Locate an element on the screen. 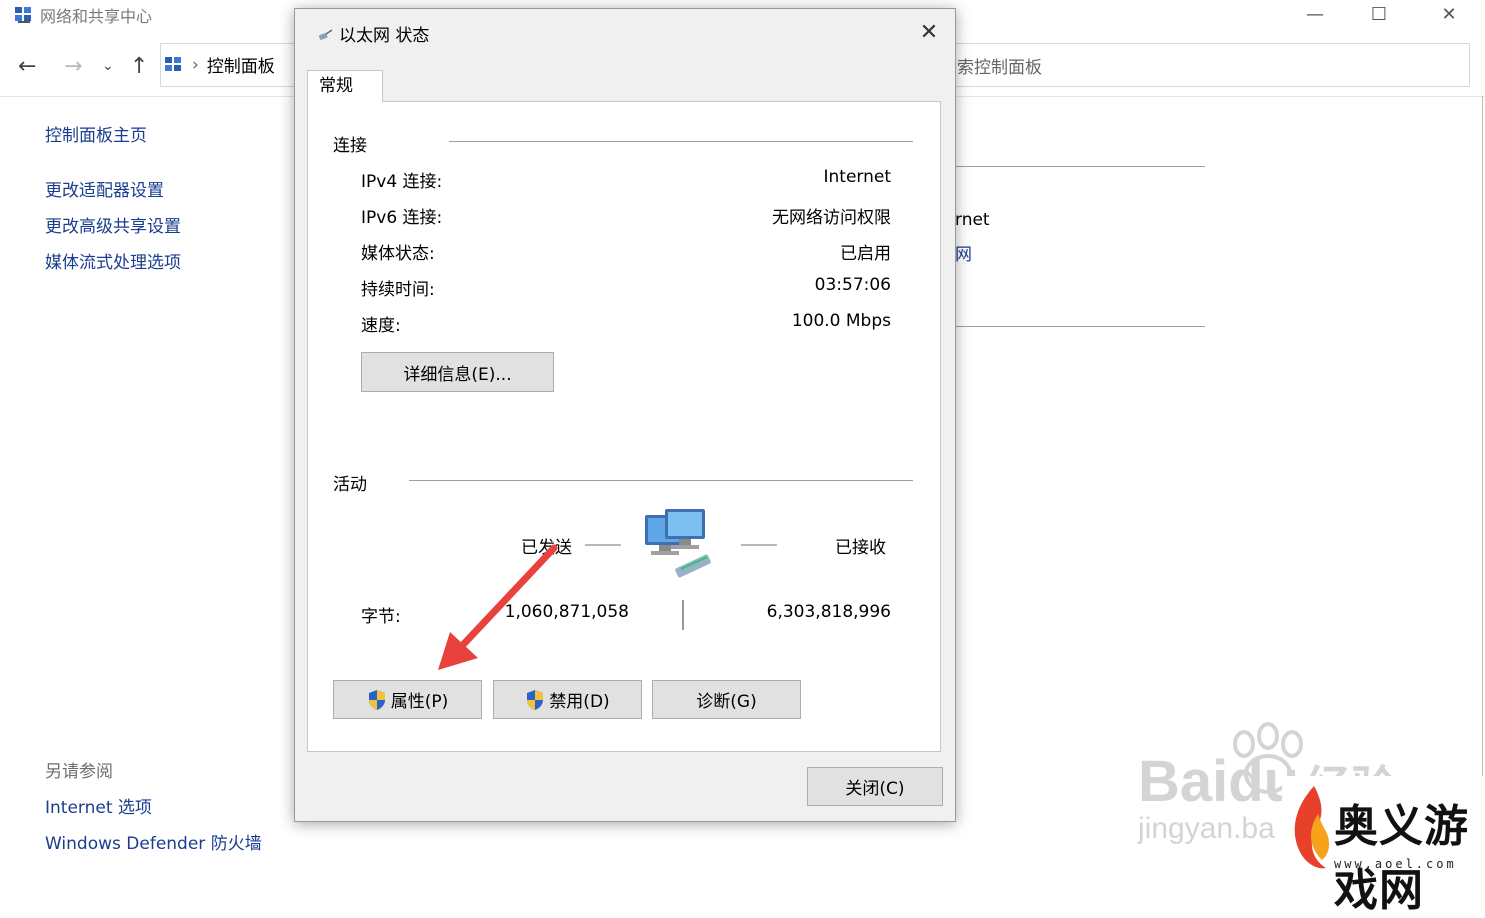  forward-arrow-icon: → is located at coordinates (73, 66).